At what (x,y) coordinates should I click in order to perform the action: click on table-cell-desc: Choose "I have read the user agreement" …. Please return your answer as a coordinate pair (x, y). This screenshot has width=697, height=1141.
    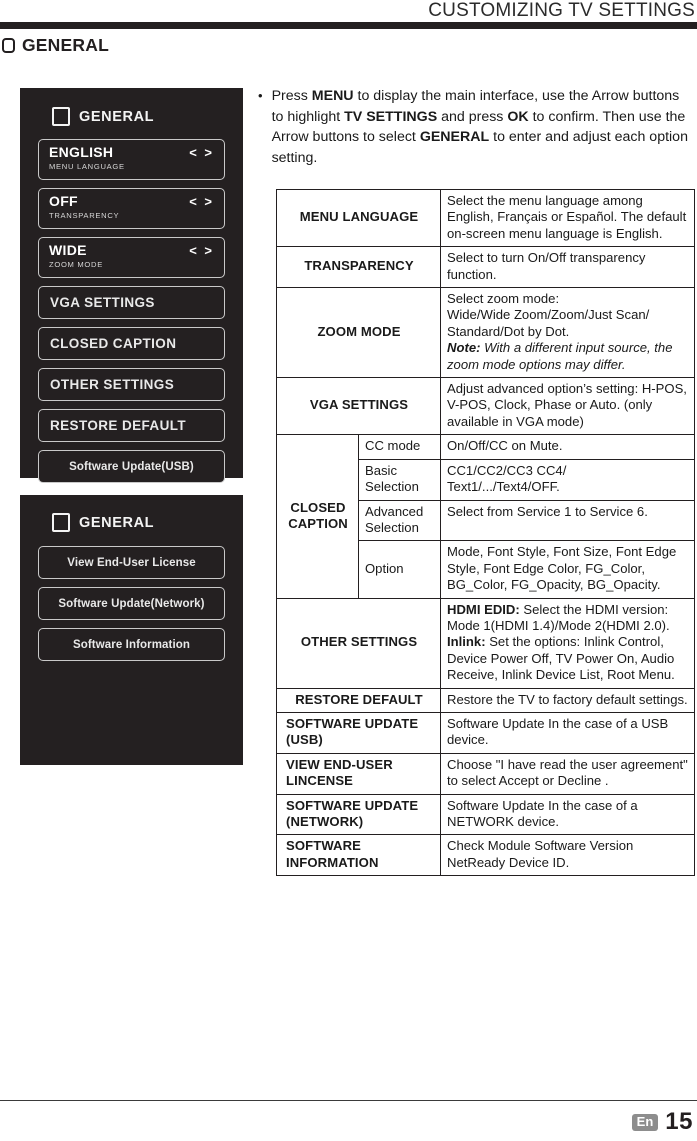
    Looking at the image, I should click on (567, 773).